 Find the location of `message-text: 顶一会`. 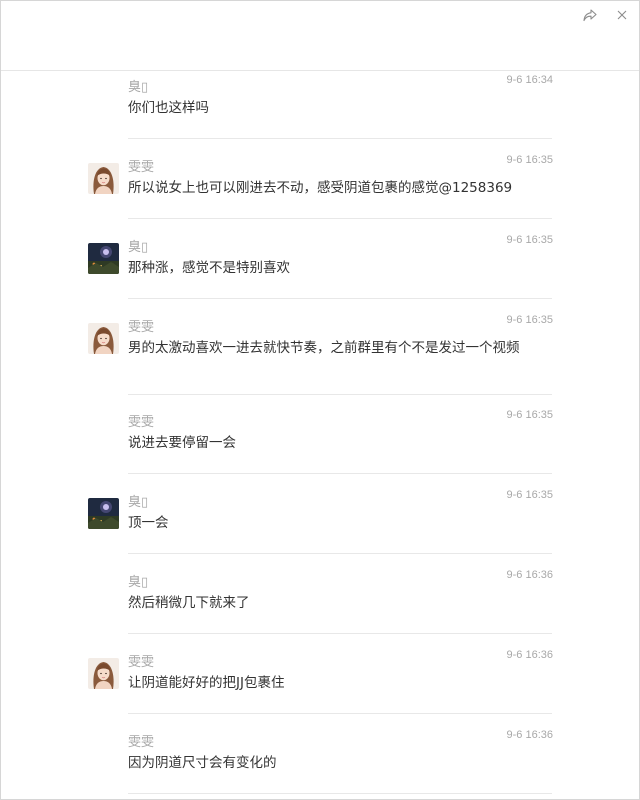

message-text: 顶一会 is located at coordinates (148, 523).